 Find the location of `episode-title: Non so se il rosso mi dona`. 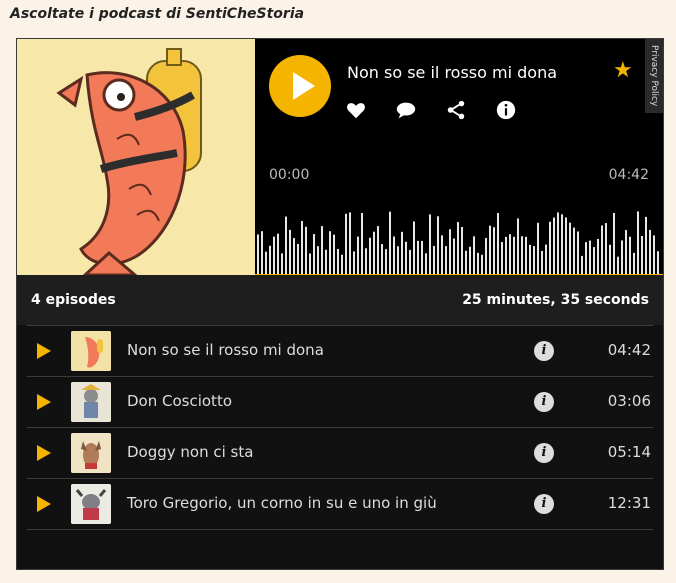

episode-title: Non so se il rosso mi dona is located at coordinates (225, 350).